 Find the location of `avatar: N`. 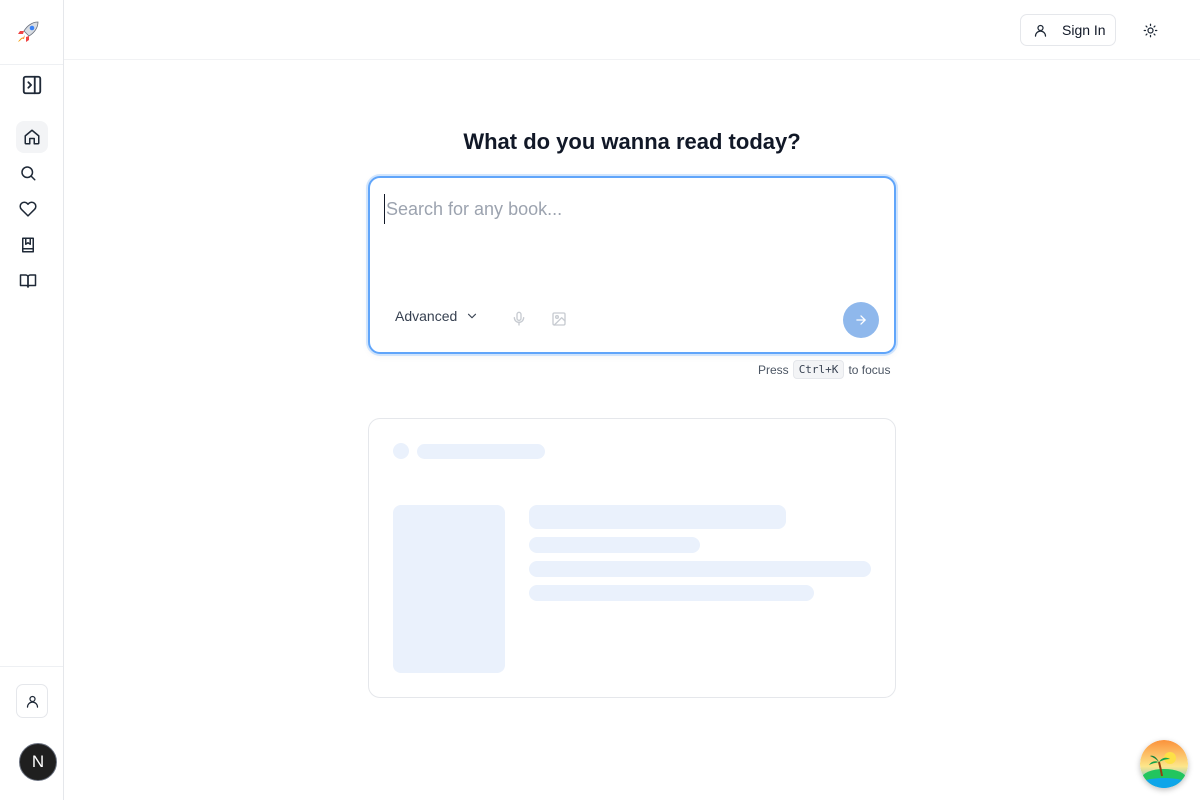

avatar: N is located at coordinates (38, 762).